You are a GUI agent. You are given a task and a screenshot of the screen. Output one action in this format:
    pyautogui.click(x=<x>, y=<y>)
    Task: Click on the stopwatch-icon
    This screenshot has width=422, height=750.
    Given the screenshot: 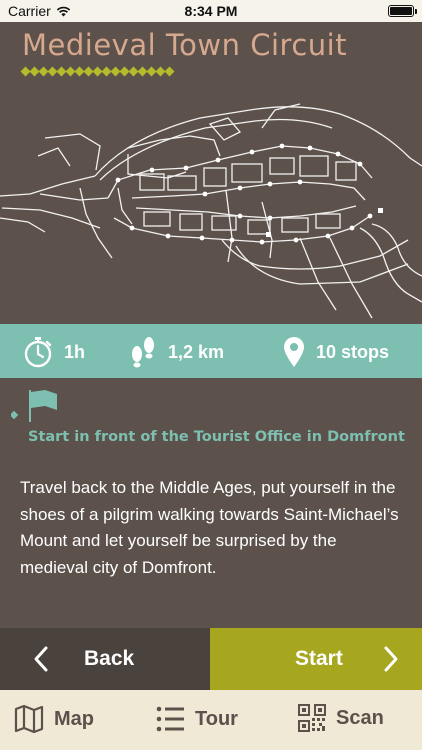 What is the action you would take?
    pyautogui.click(x=38, y=352)
    